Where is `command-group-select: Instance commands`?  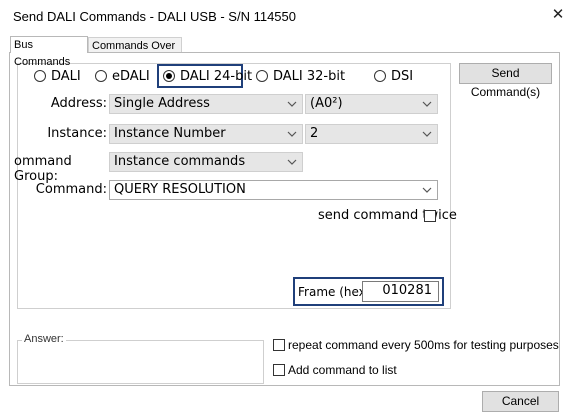
command-group-select: Instance commands is located at coordinates (206, 162).